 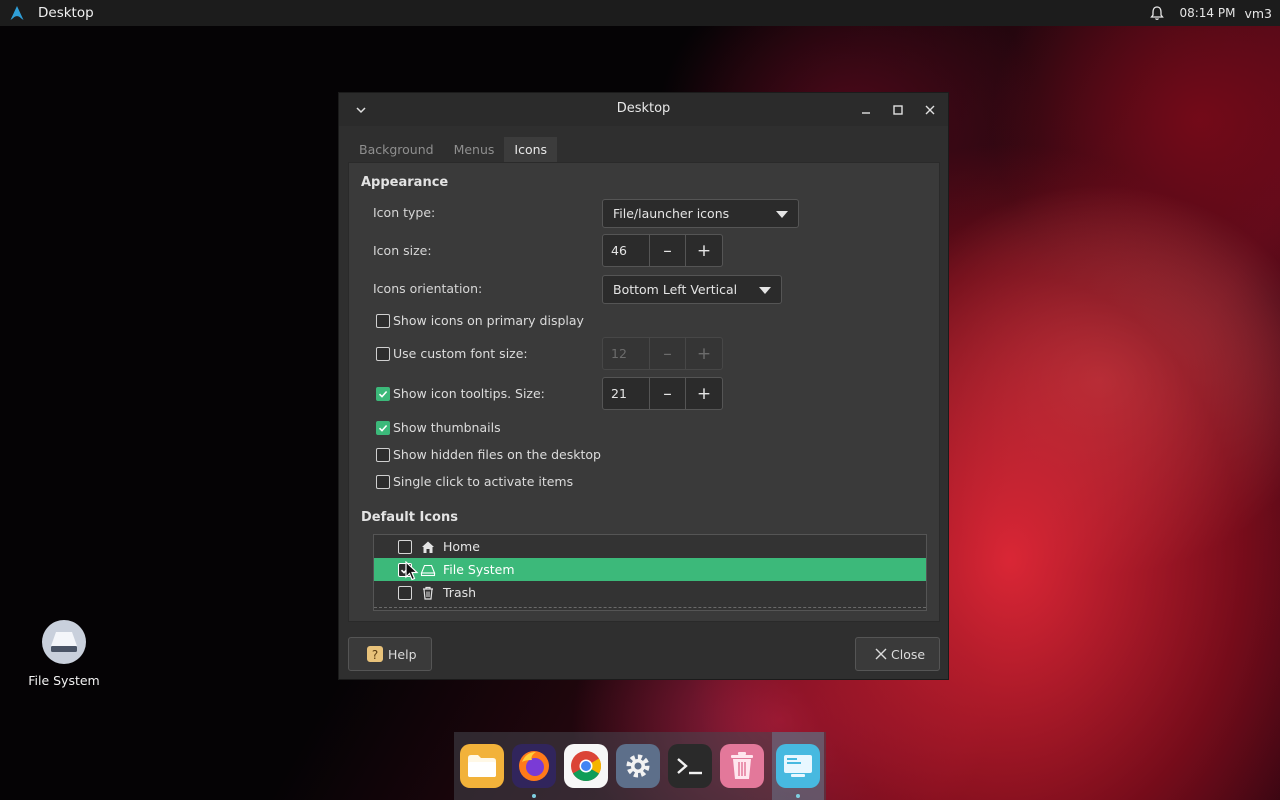 I want to click on maximize-icon, so click(x=898, y=110).